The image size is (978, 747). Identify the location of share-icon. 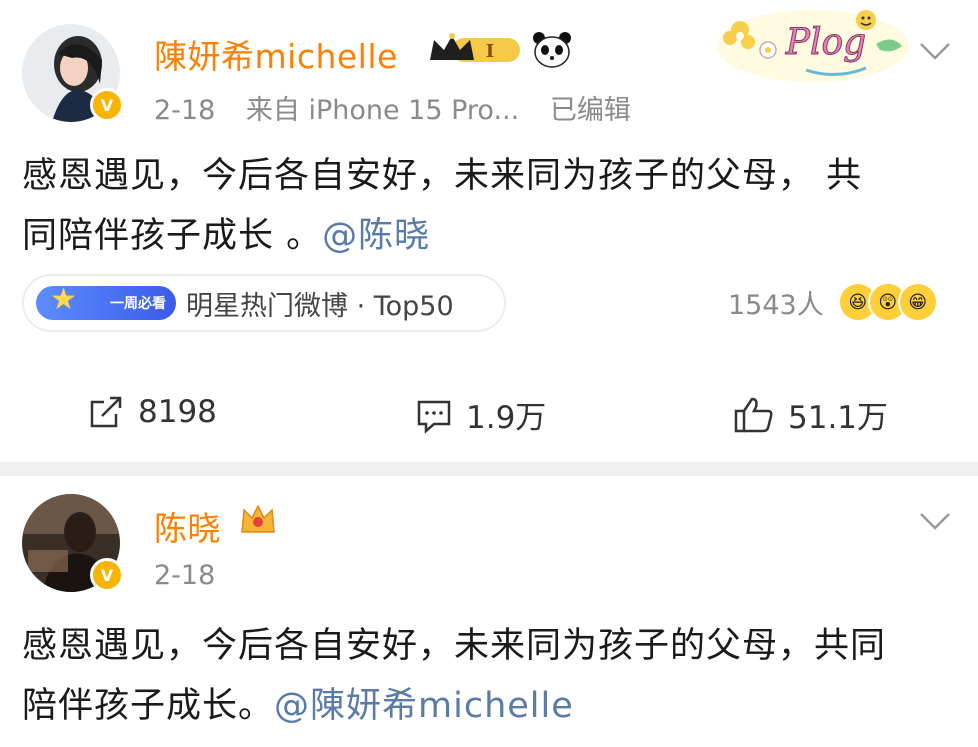
(106, 412).